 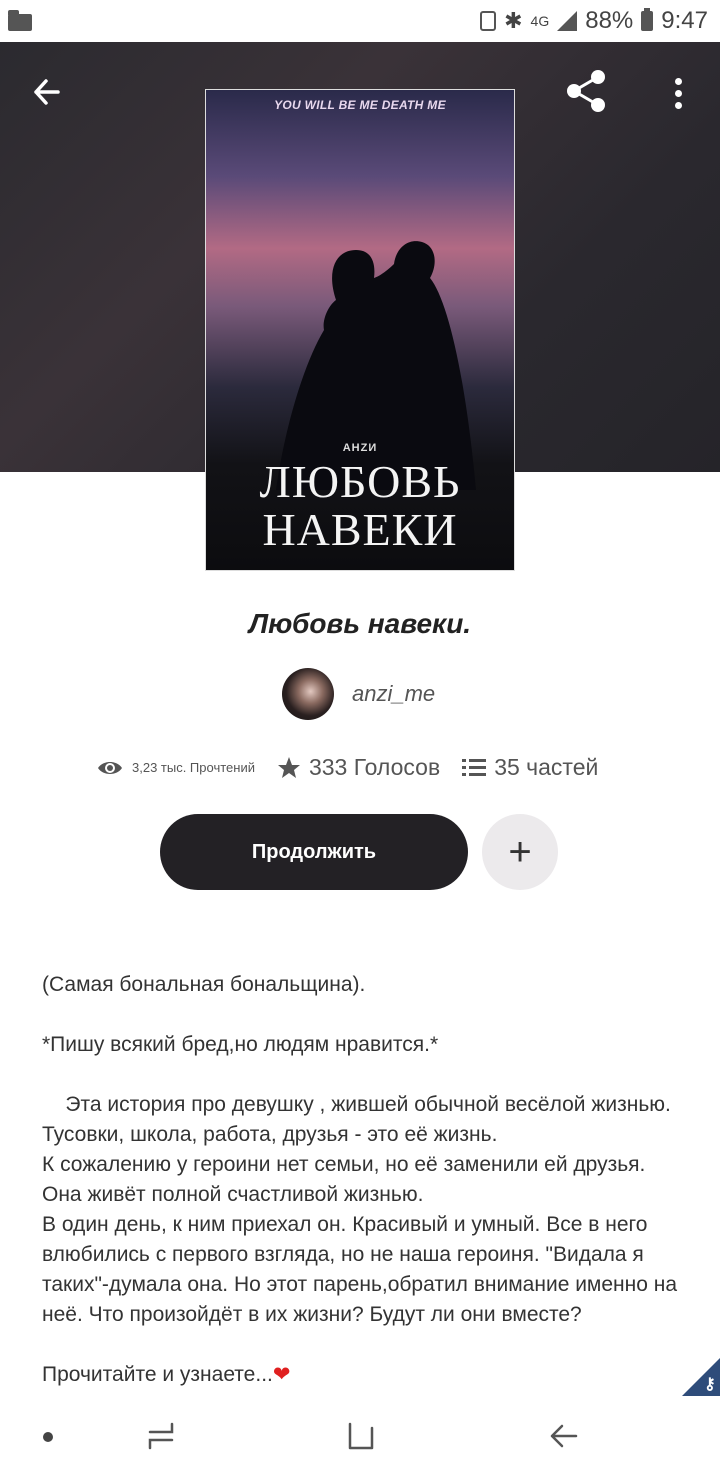 I want to click on star-icon, so click(x=288, y=767).